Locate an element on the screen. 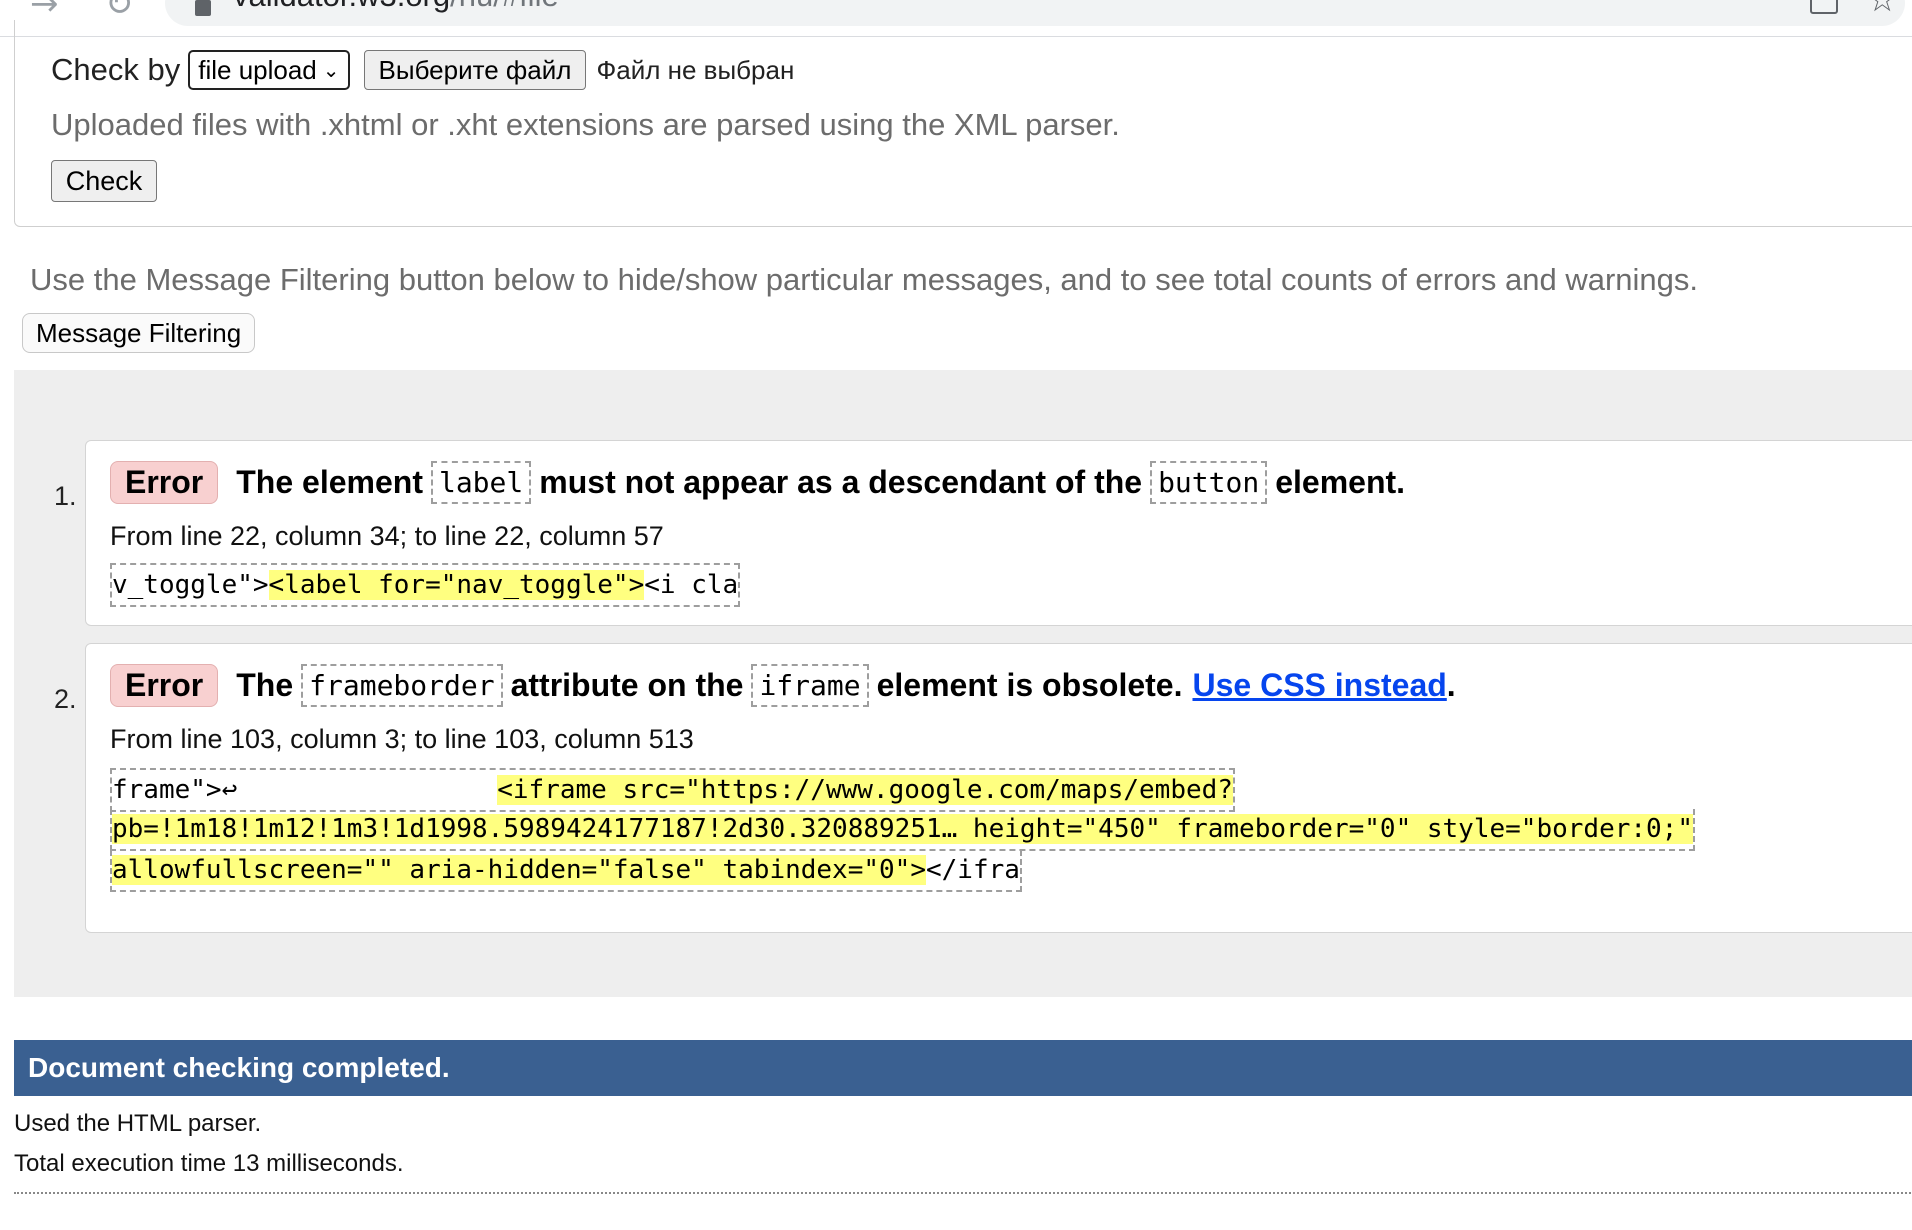 The width and height of the screenshot is (1912, 1230). extract-line: v_toggle"><label for="nav_toggle"><i cla is located at coordinates (425, 585).